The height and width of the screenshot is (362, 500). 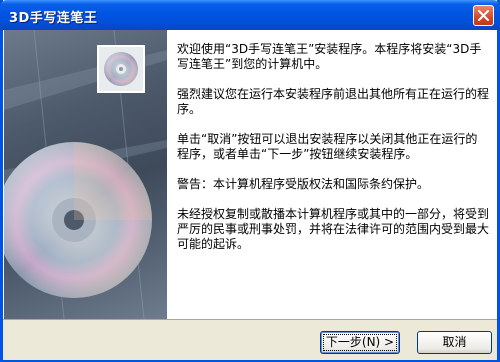 What do you see at coordinates (53, 18) in the screenshot?
I see `window-title: 3D手写连笔王` at bounding box center [53, 18].